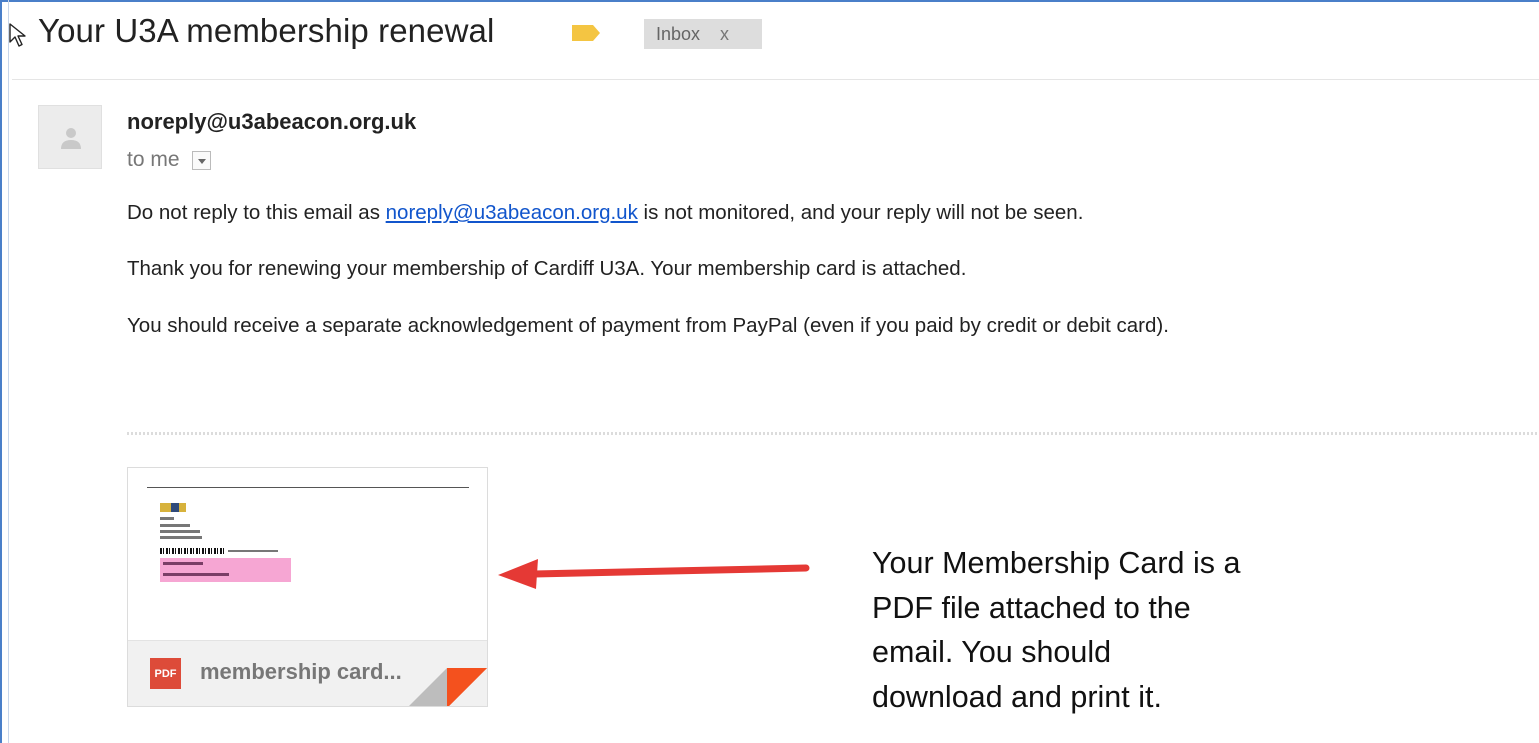 This screenshot has height=743, width=1539. Describe the element at coordinates (992, 652) in the screenshot. I see `annotation-line: email. You should` at that location.